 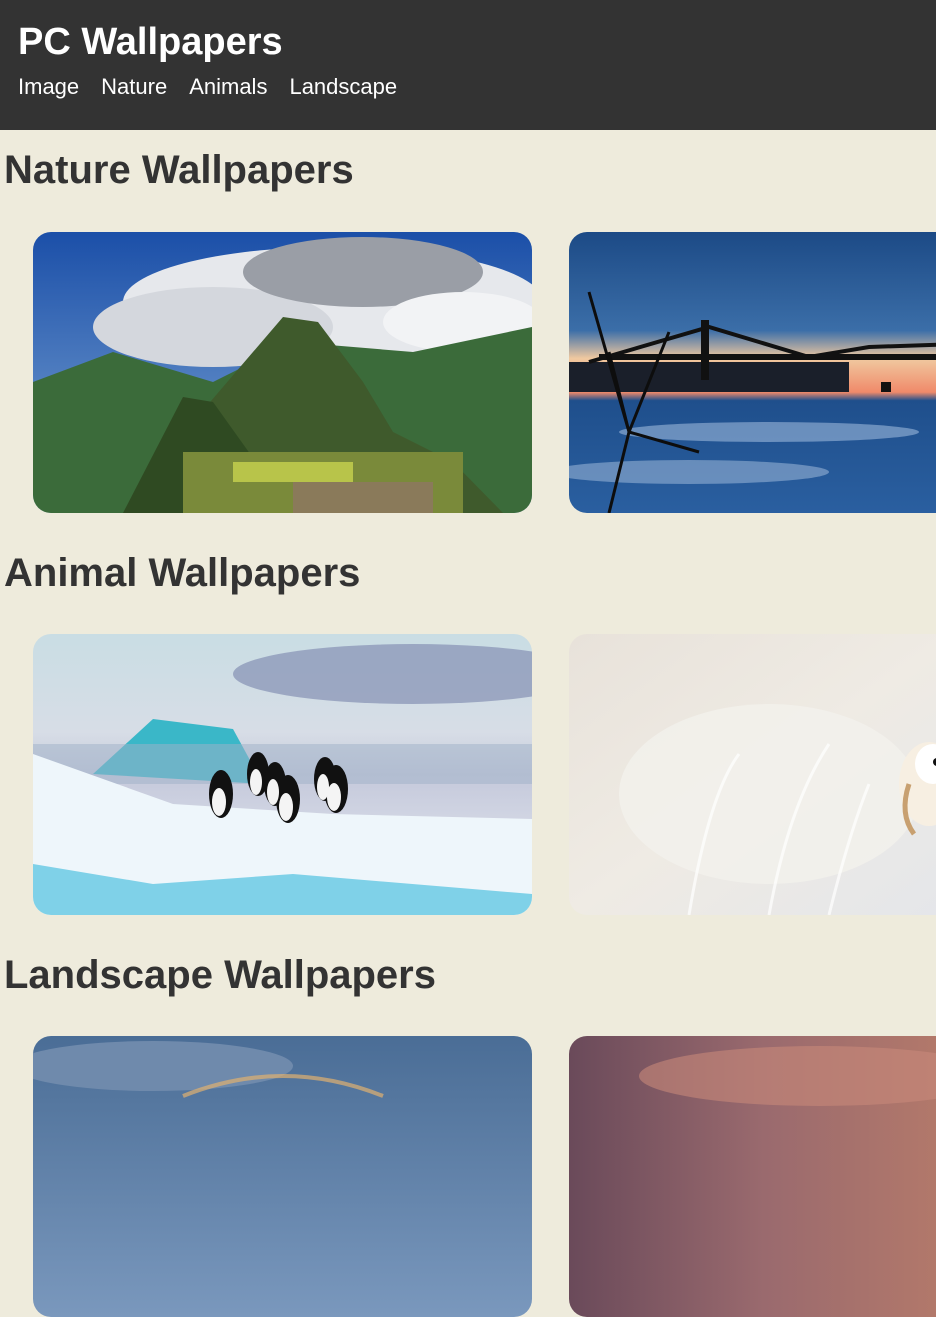 I want to click on bridge-sunset-photo, so click(x=752, y=372).